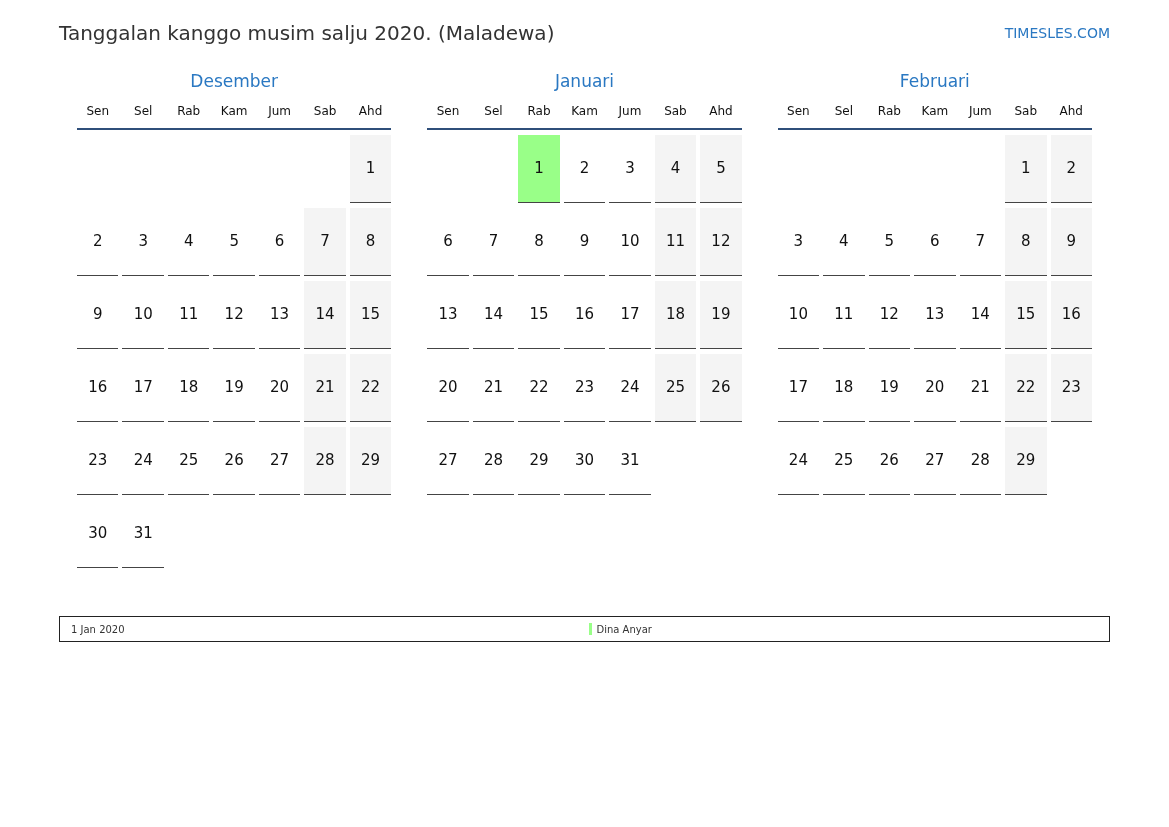  What do you see at coordinates (325, 388) in the screenshot?
I see `calendar-day: 21` at bounding box center [325, 388].